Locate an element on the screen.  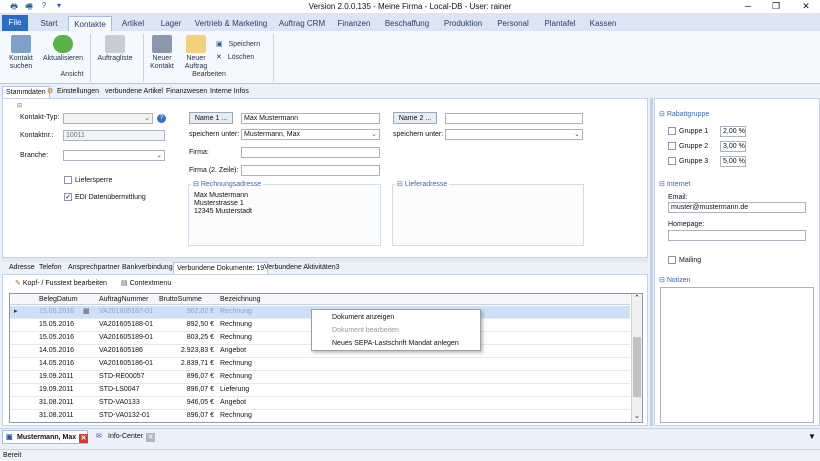
collapse-icon: ⊟ is located at coordinates (19, 105).